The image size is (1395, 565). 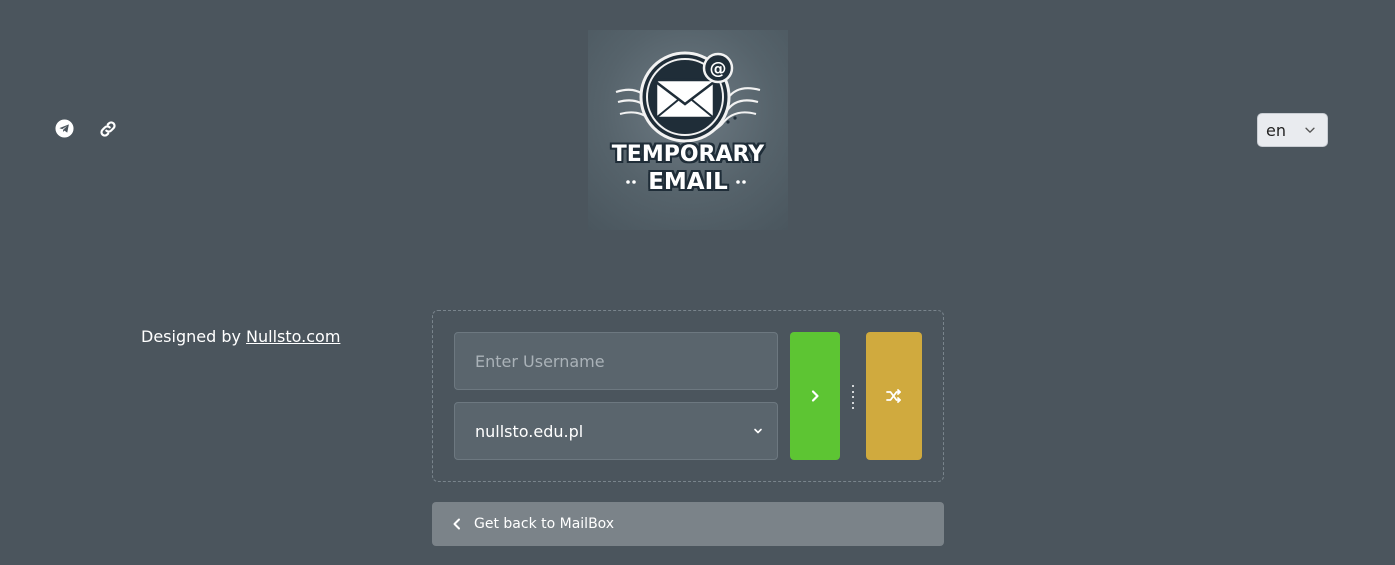 I want to click on domain-value: nullsto.edu.pl, so click(x=529, y=431).